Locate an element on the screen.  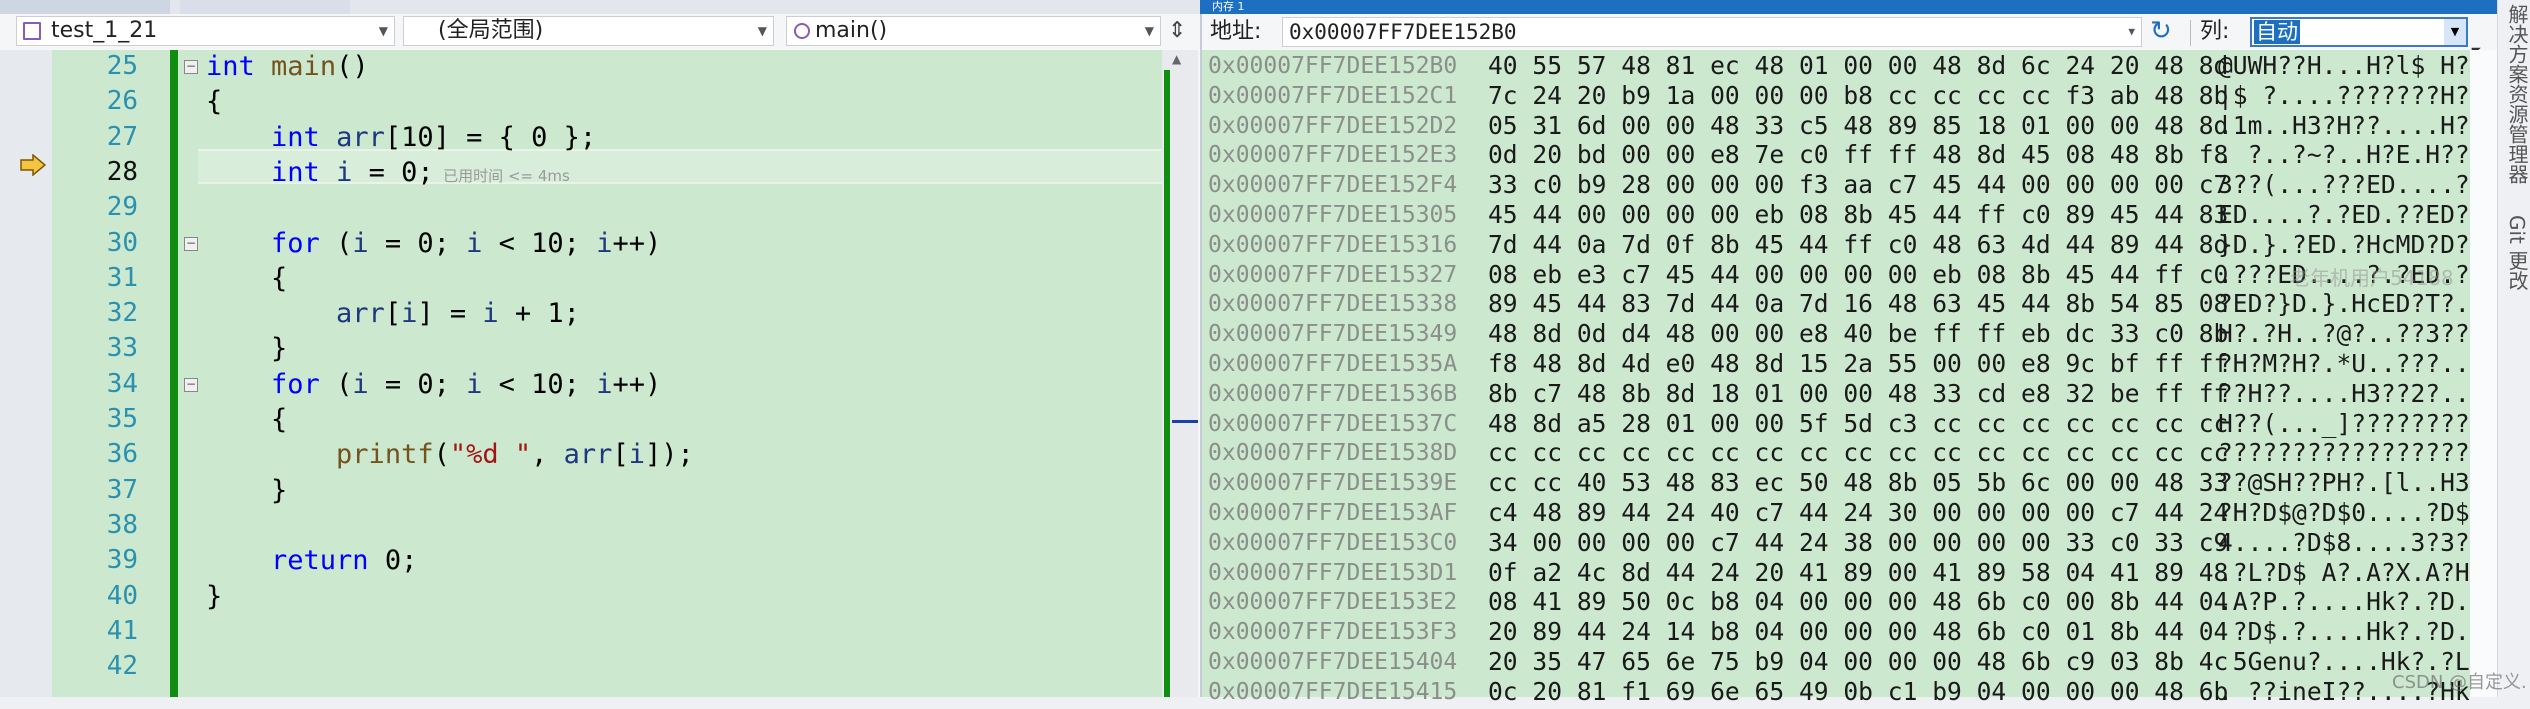
user-watermark: 老年机用户54188 is located at coordinates (2372, 278).